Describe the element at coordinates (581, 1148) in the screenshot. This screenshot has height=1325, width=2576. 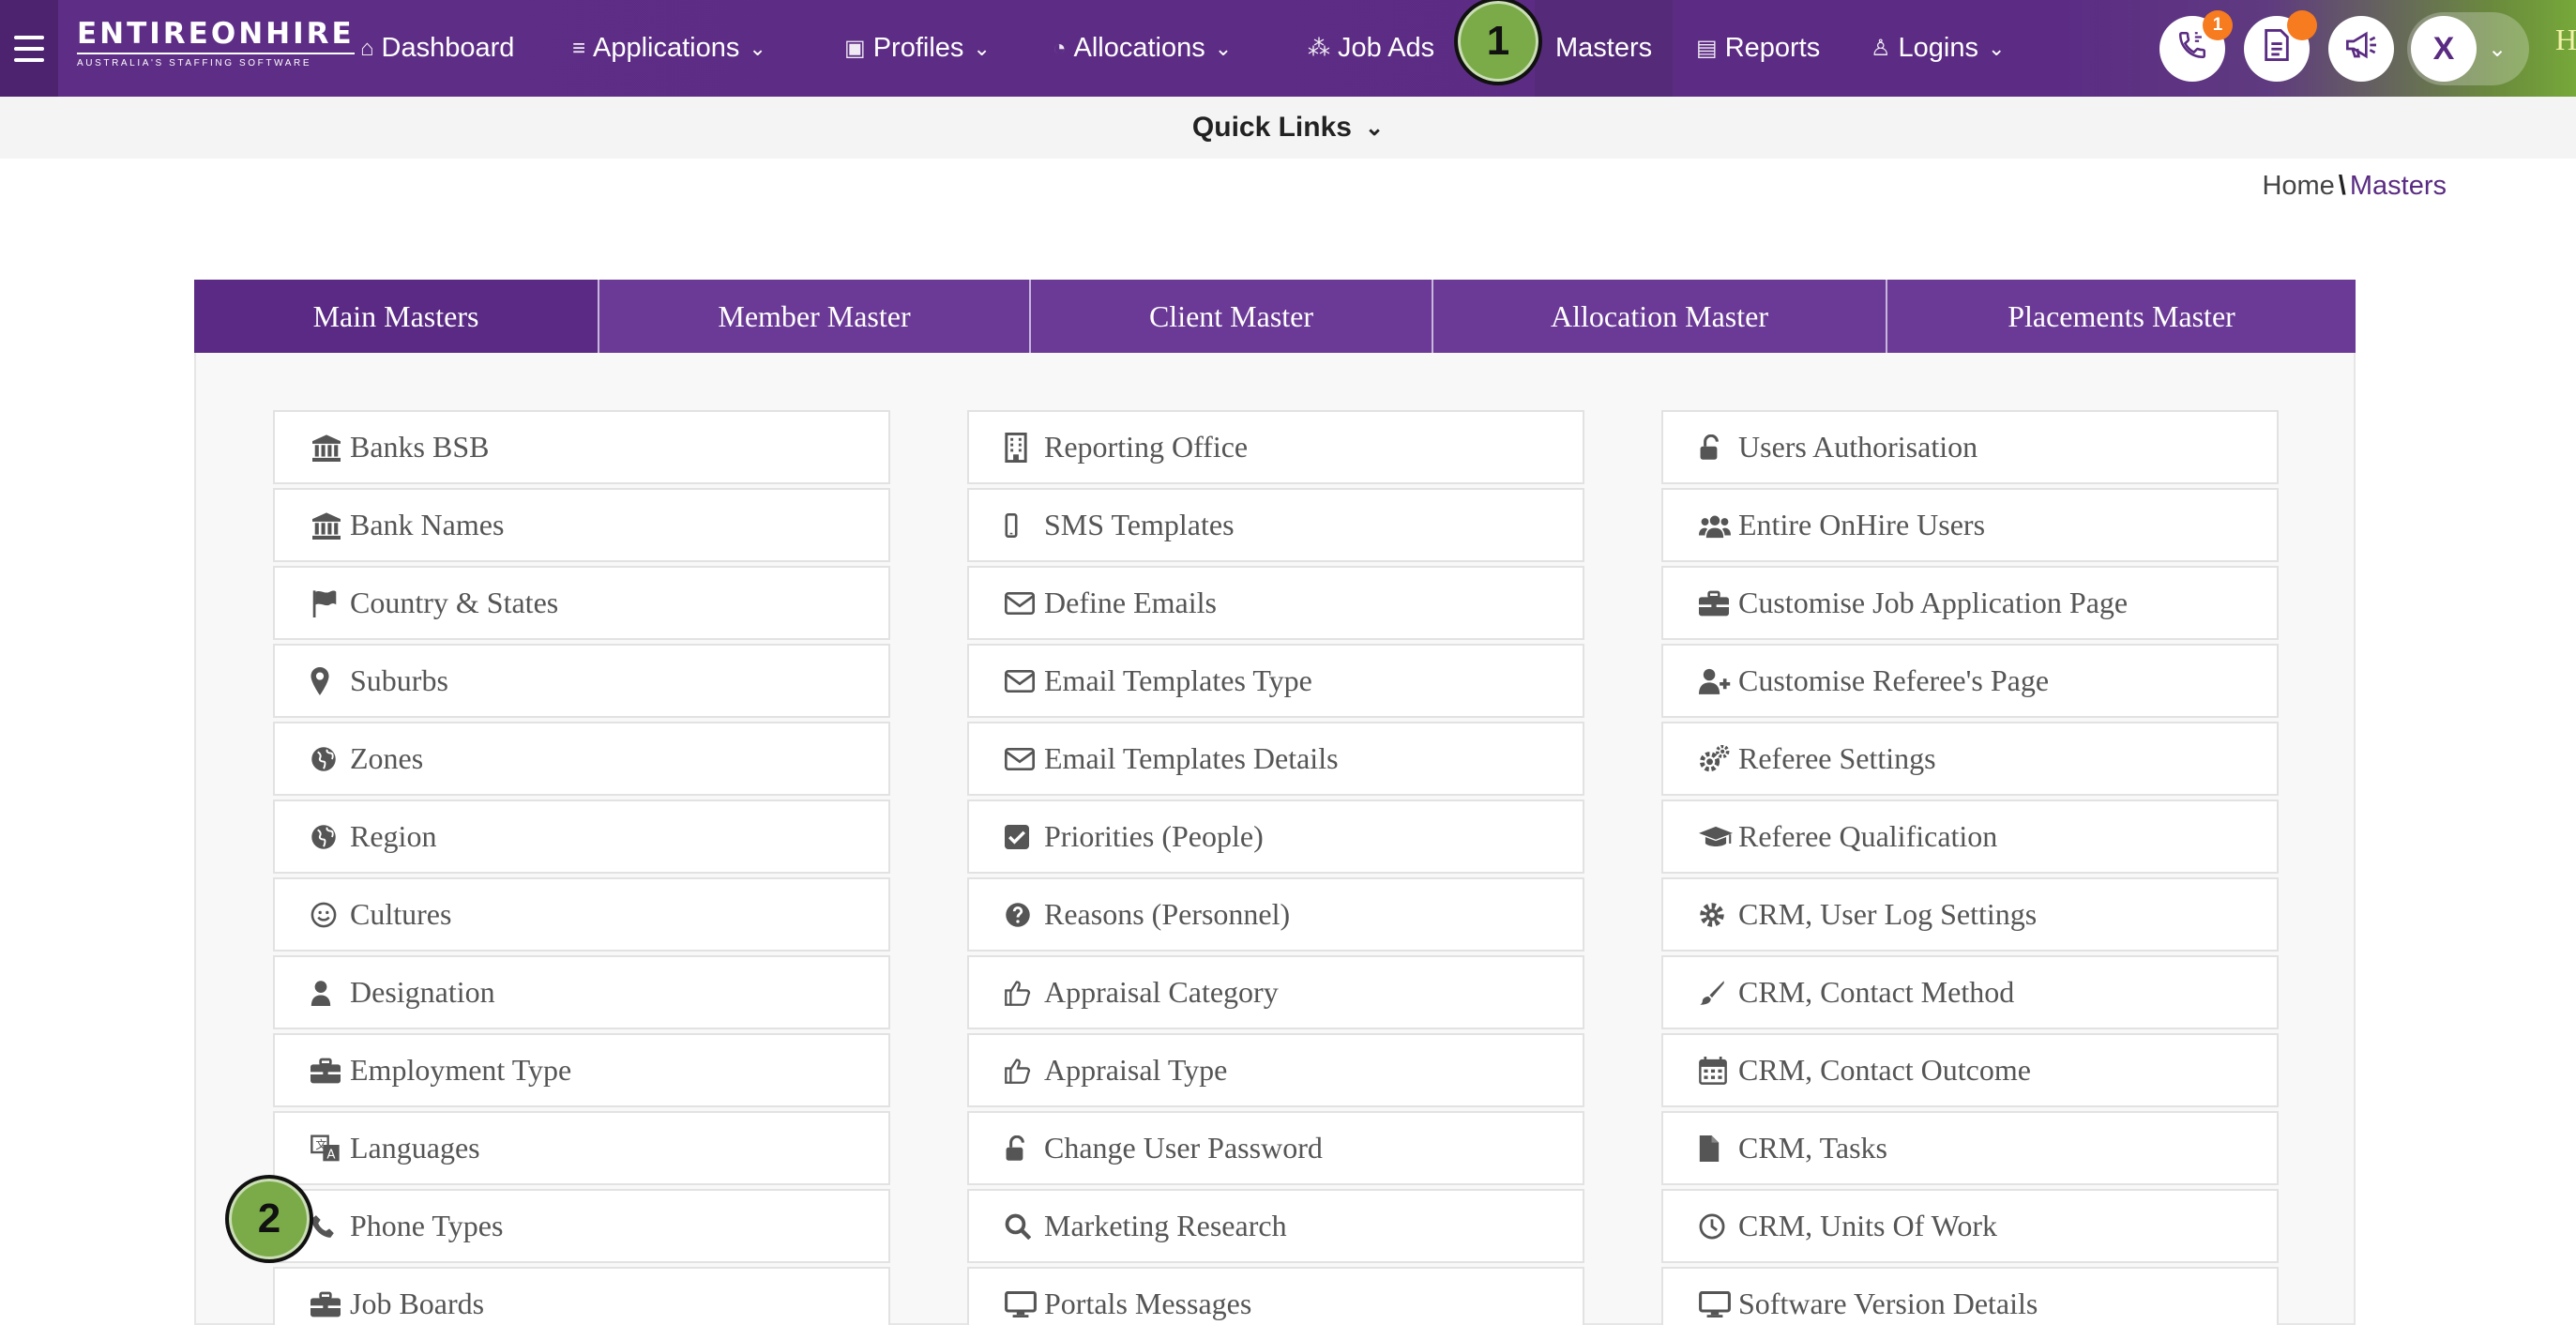
I see `master-link-languages: 文 A Languages` at that location.